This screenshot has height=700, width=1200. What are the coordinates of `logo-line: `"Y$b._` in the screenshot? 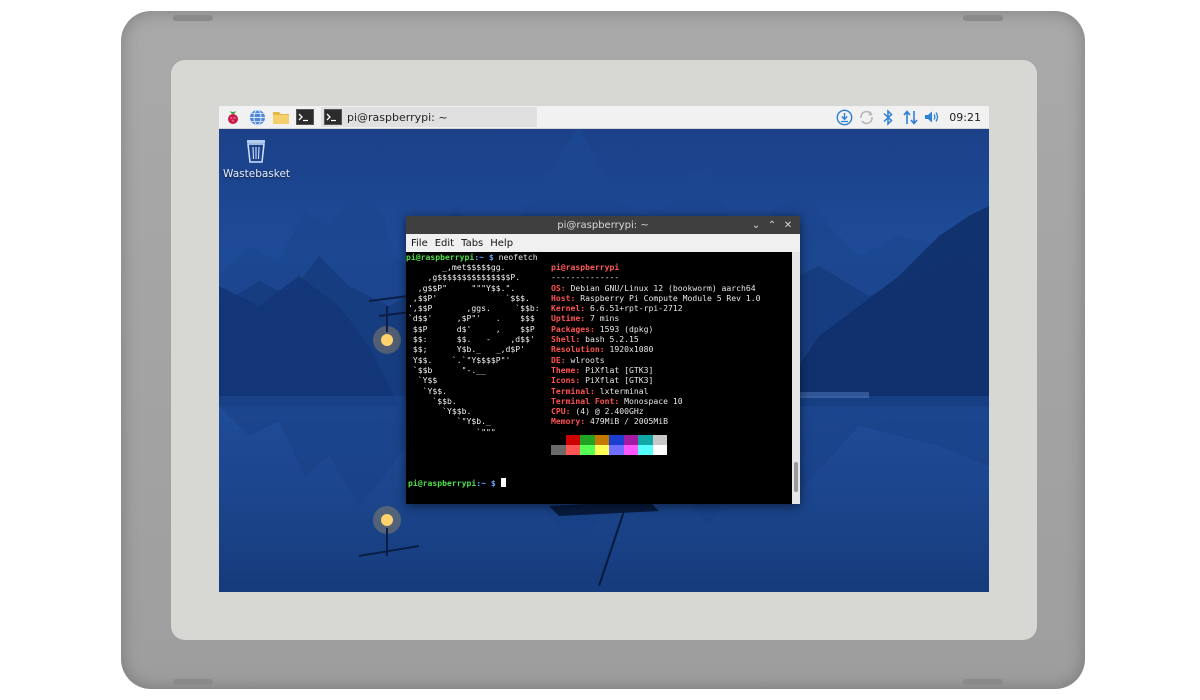 It's located at (449, 421).